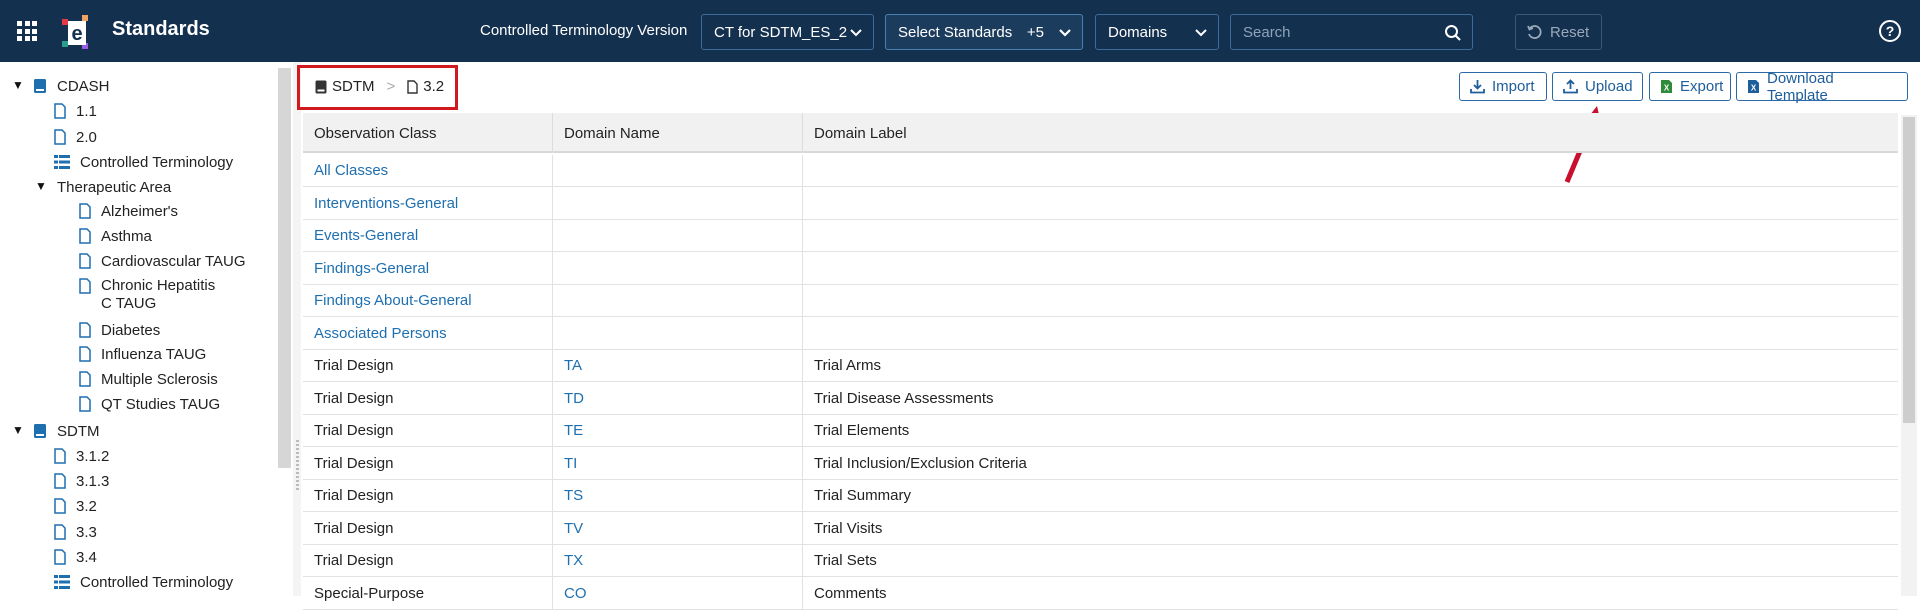 The width and height of the screenshot is (1920, 610). Describe the element at coordinates (297, 329) in the screenshot. I see `pane-splitter` at that location.